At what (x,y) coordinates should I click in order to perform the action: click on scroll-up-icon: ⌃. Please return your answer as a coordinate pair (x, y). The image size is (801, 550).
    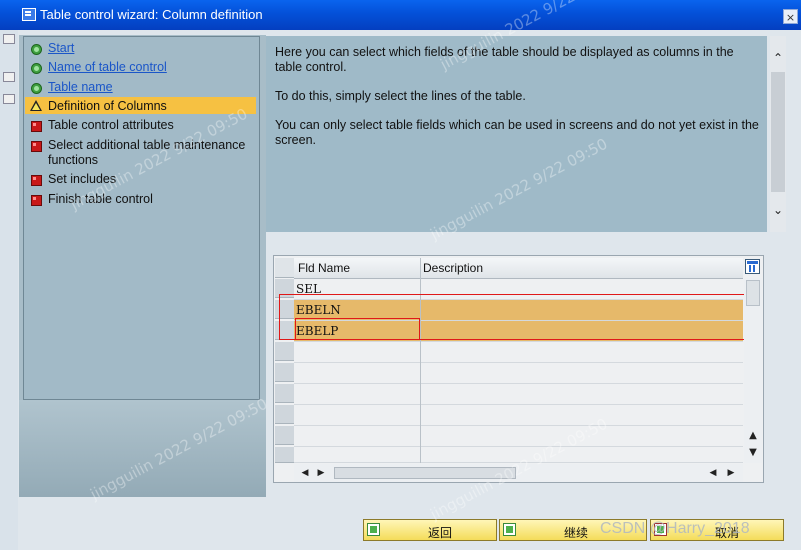
    Looking at the image, I should click on (778, 58).